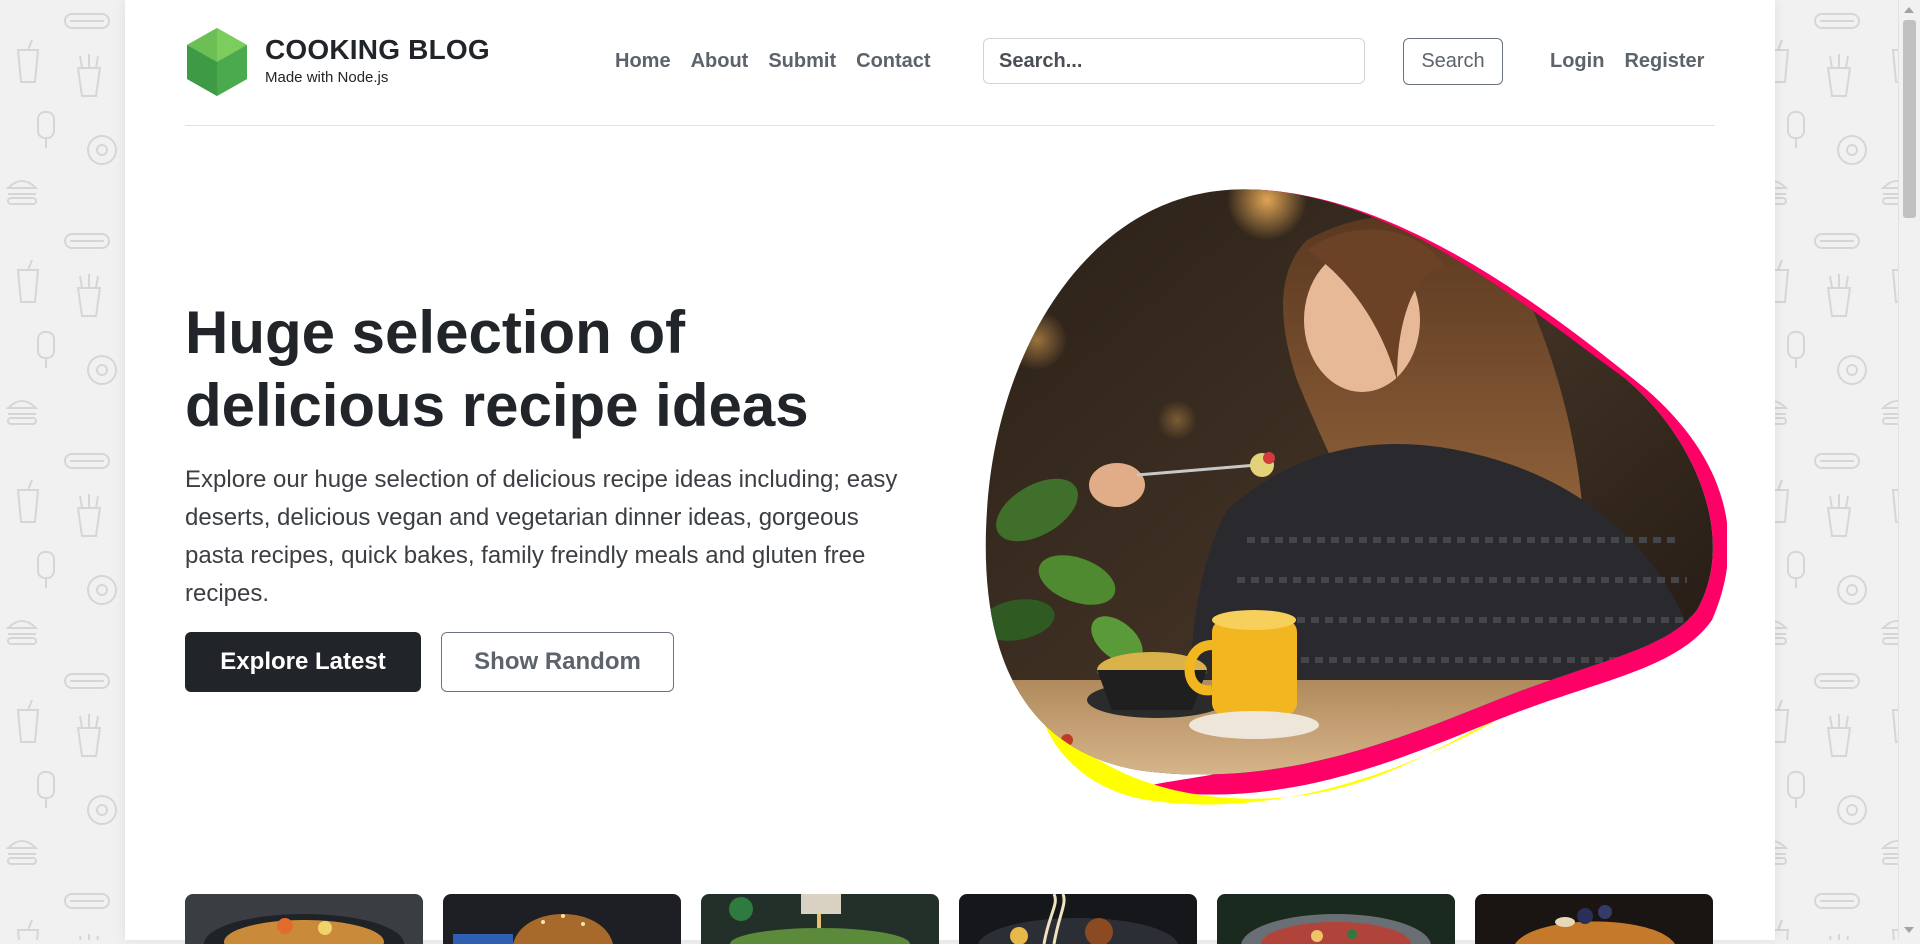  Describe the element at coordinates (1909, 10) in the screenshot. I see `scroll-up-arrow-icon` at that location.